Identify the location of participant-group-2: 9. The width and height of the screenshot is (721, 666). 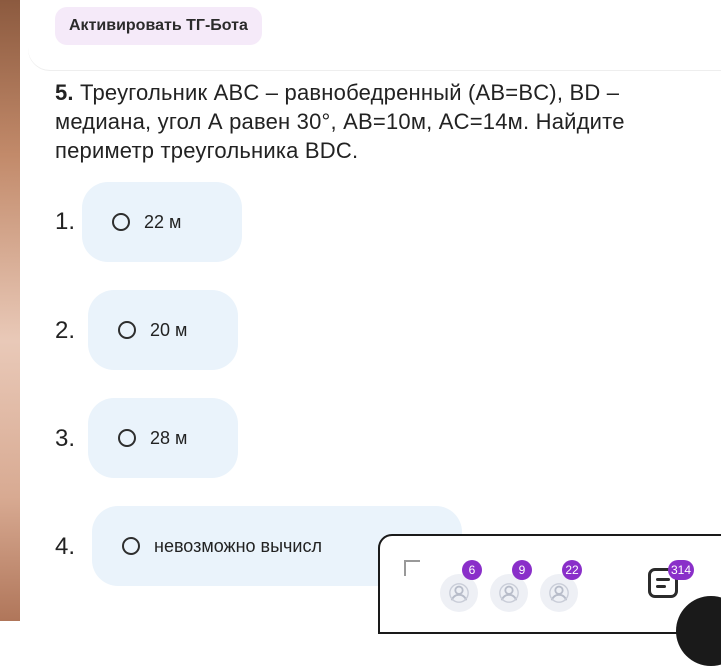
(512, 586).